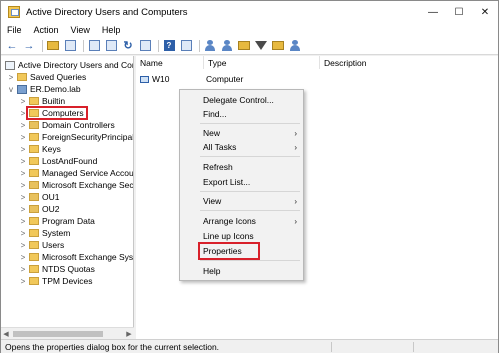 Image resolution: width=499 pixels, height=353 pixels. Describe the element at coordinates (88, 185) in the screenshot. I see `tree-item-label: Microsoft Exchange Secu` at that location.